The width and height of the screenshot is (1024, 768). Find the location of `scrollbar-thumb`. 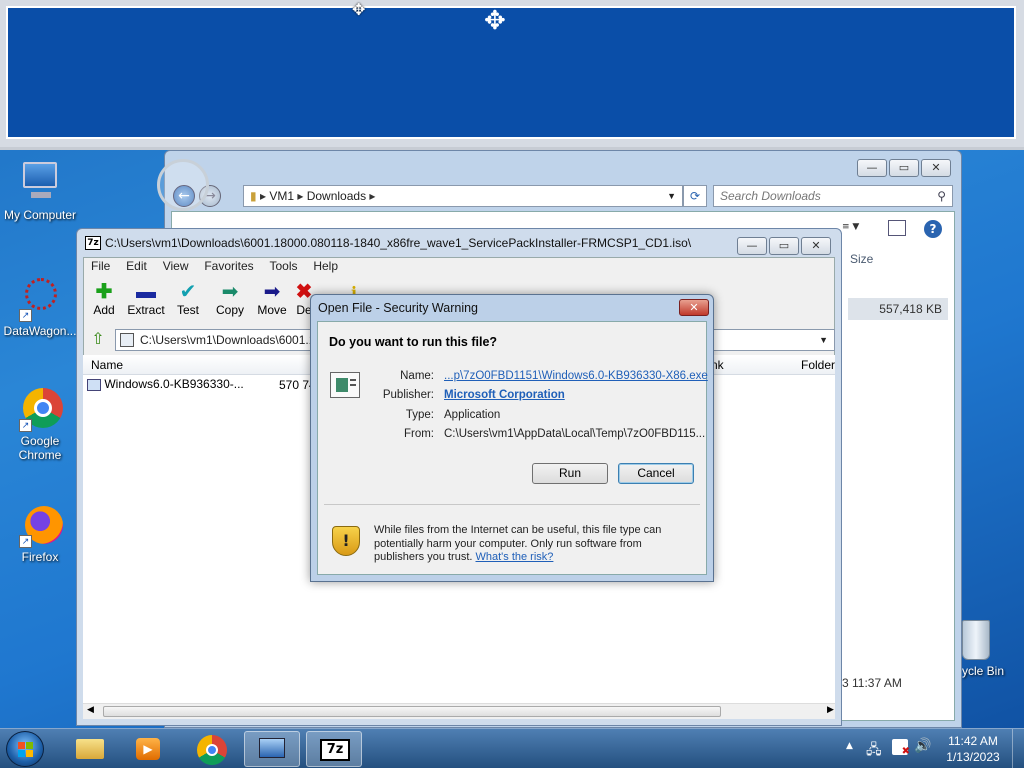

scrollbar-thumb is located at coordinates (412, 711).